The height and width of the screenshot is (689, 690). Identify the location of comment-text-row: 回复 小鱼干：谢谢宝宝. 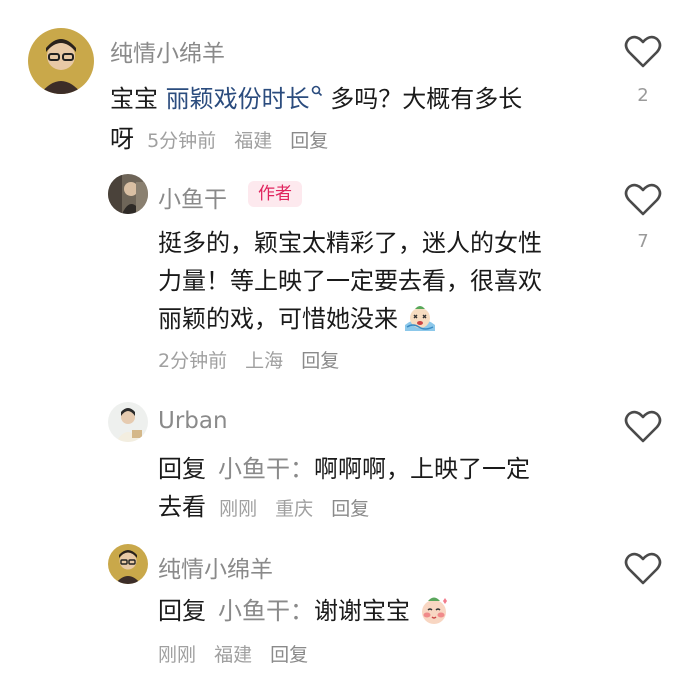
(304, 611).